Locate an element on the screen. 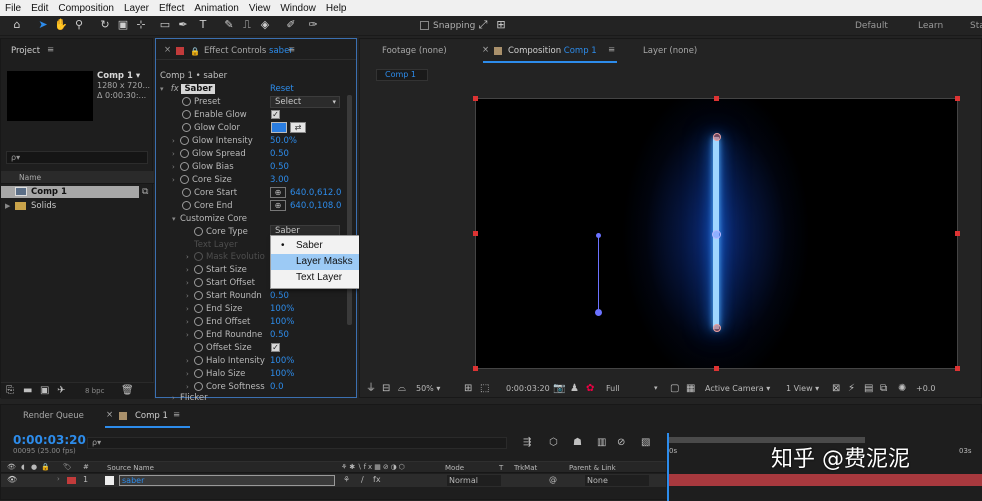 The height and width of the screenshot is (501, 982). fast-previews-icon: ⚡ is located at coordinates (851, 389).